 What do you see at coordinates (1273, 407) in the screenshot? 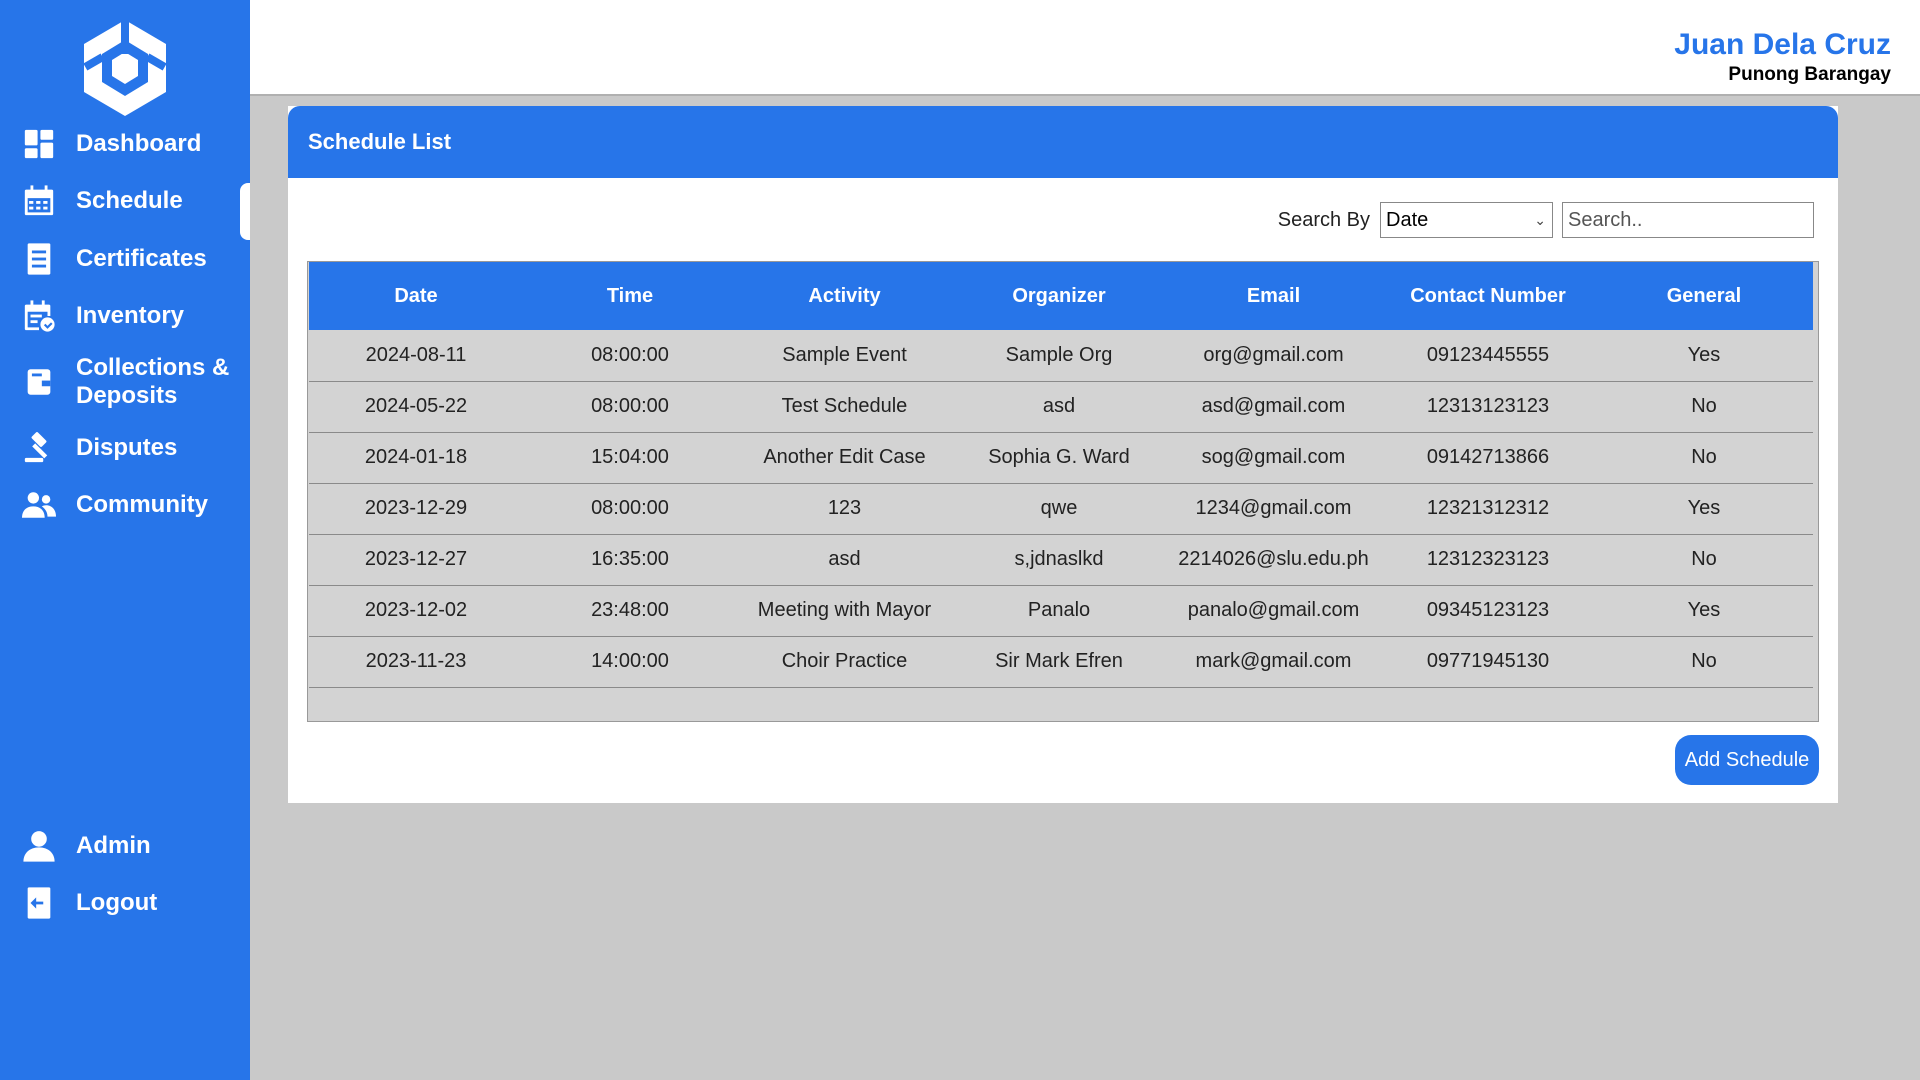
I see `table-cell: asd@gmail.com` at bounding box center [1273, 407].